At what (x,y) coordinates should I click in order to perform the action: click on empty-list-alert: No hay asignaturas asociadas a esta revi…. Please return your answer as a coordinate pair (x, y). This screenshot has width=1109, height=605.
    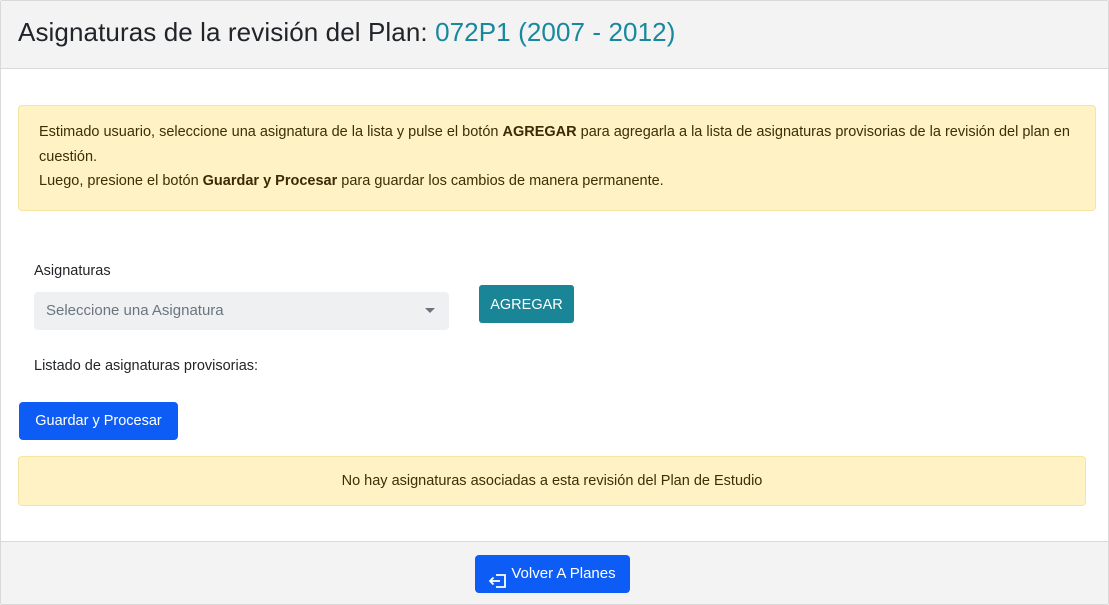
    Looking at the image, I should click on (552, 481).